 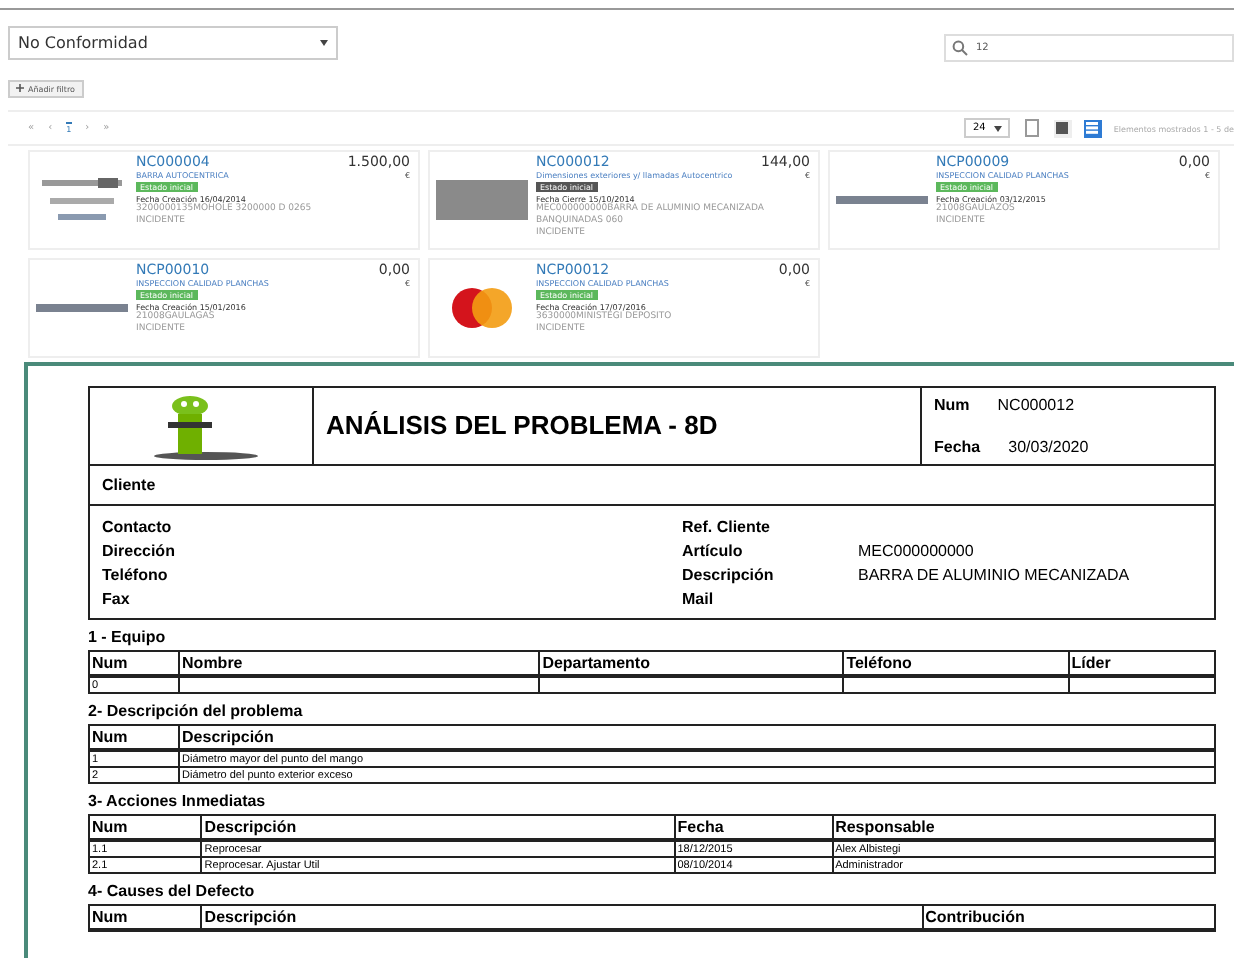 What do you see at coordinates (196, 711) in the screenshot?
I see `section-title: 2- Descripción del problema` at bounding box center [196, 711].